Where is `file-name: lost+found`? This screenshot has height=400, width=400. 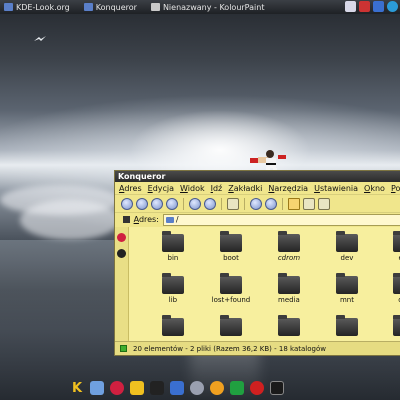
file-name: lost+found is located at coordinates (231, 300).